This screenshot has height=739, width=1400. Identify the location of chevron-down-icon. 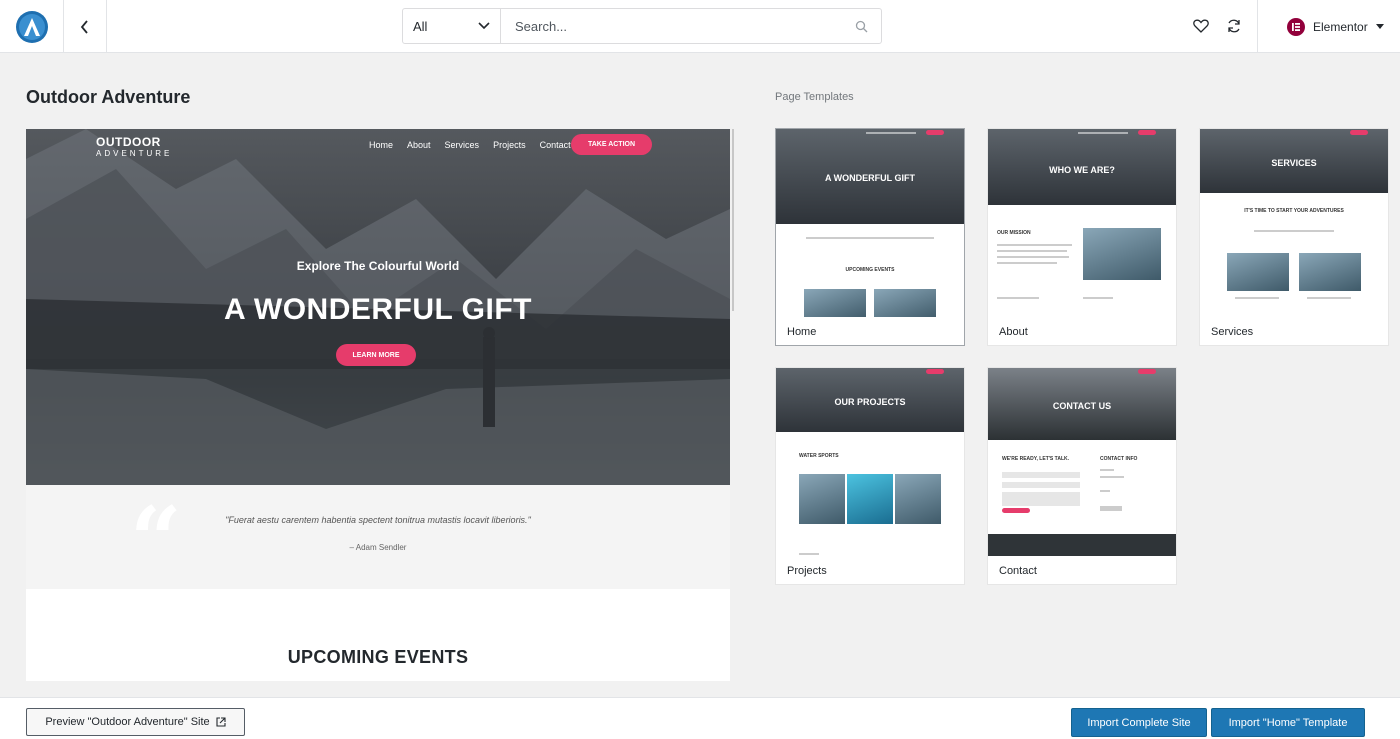
(484, 26).